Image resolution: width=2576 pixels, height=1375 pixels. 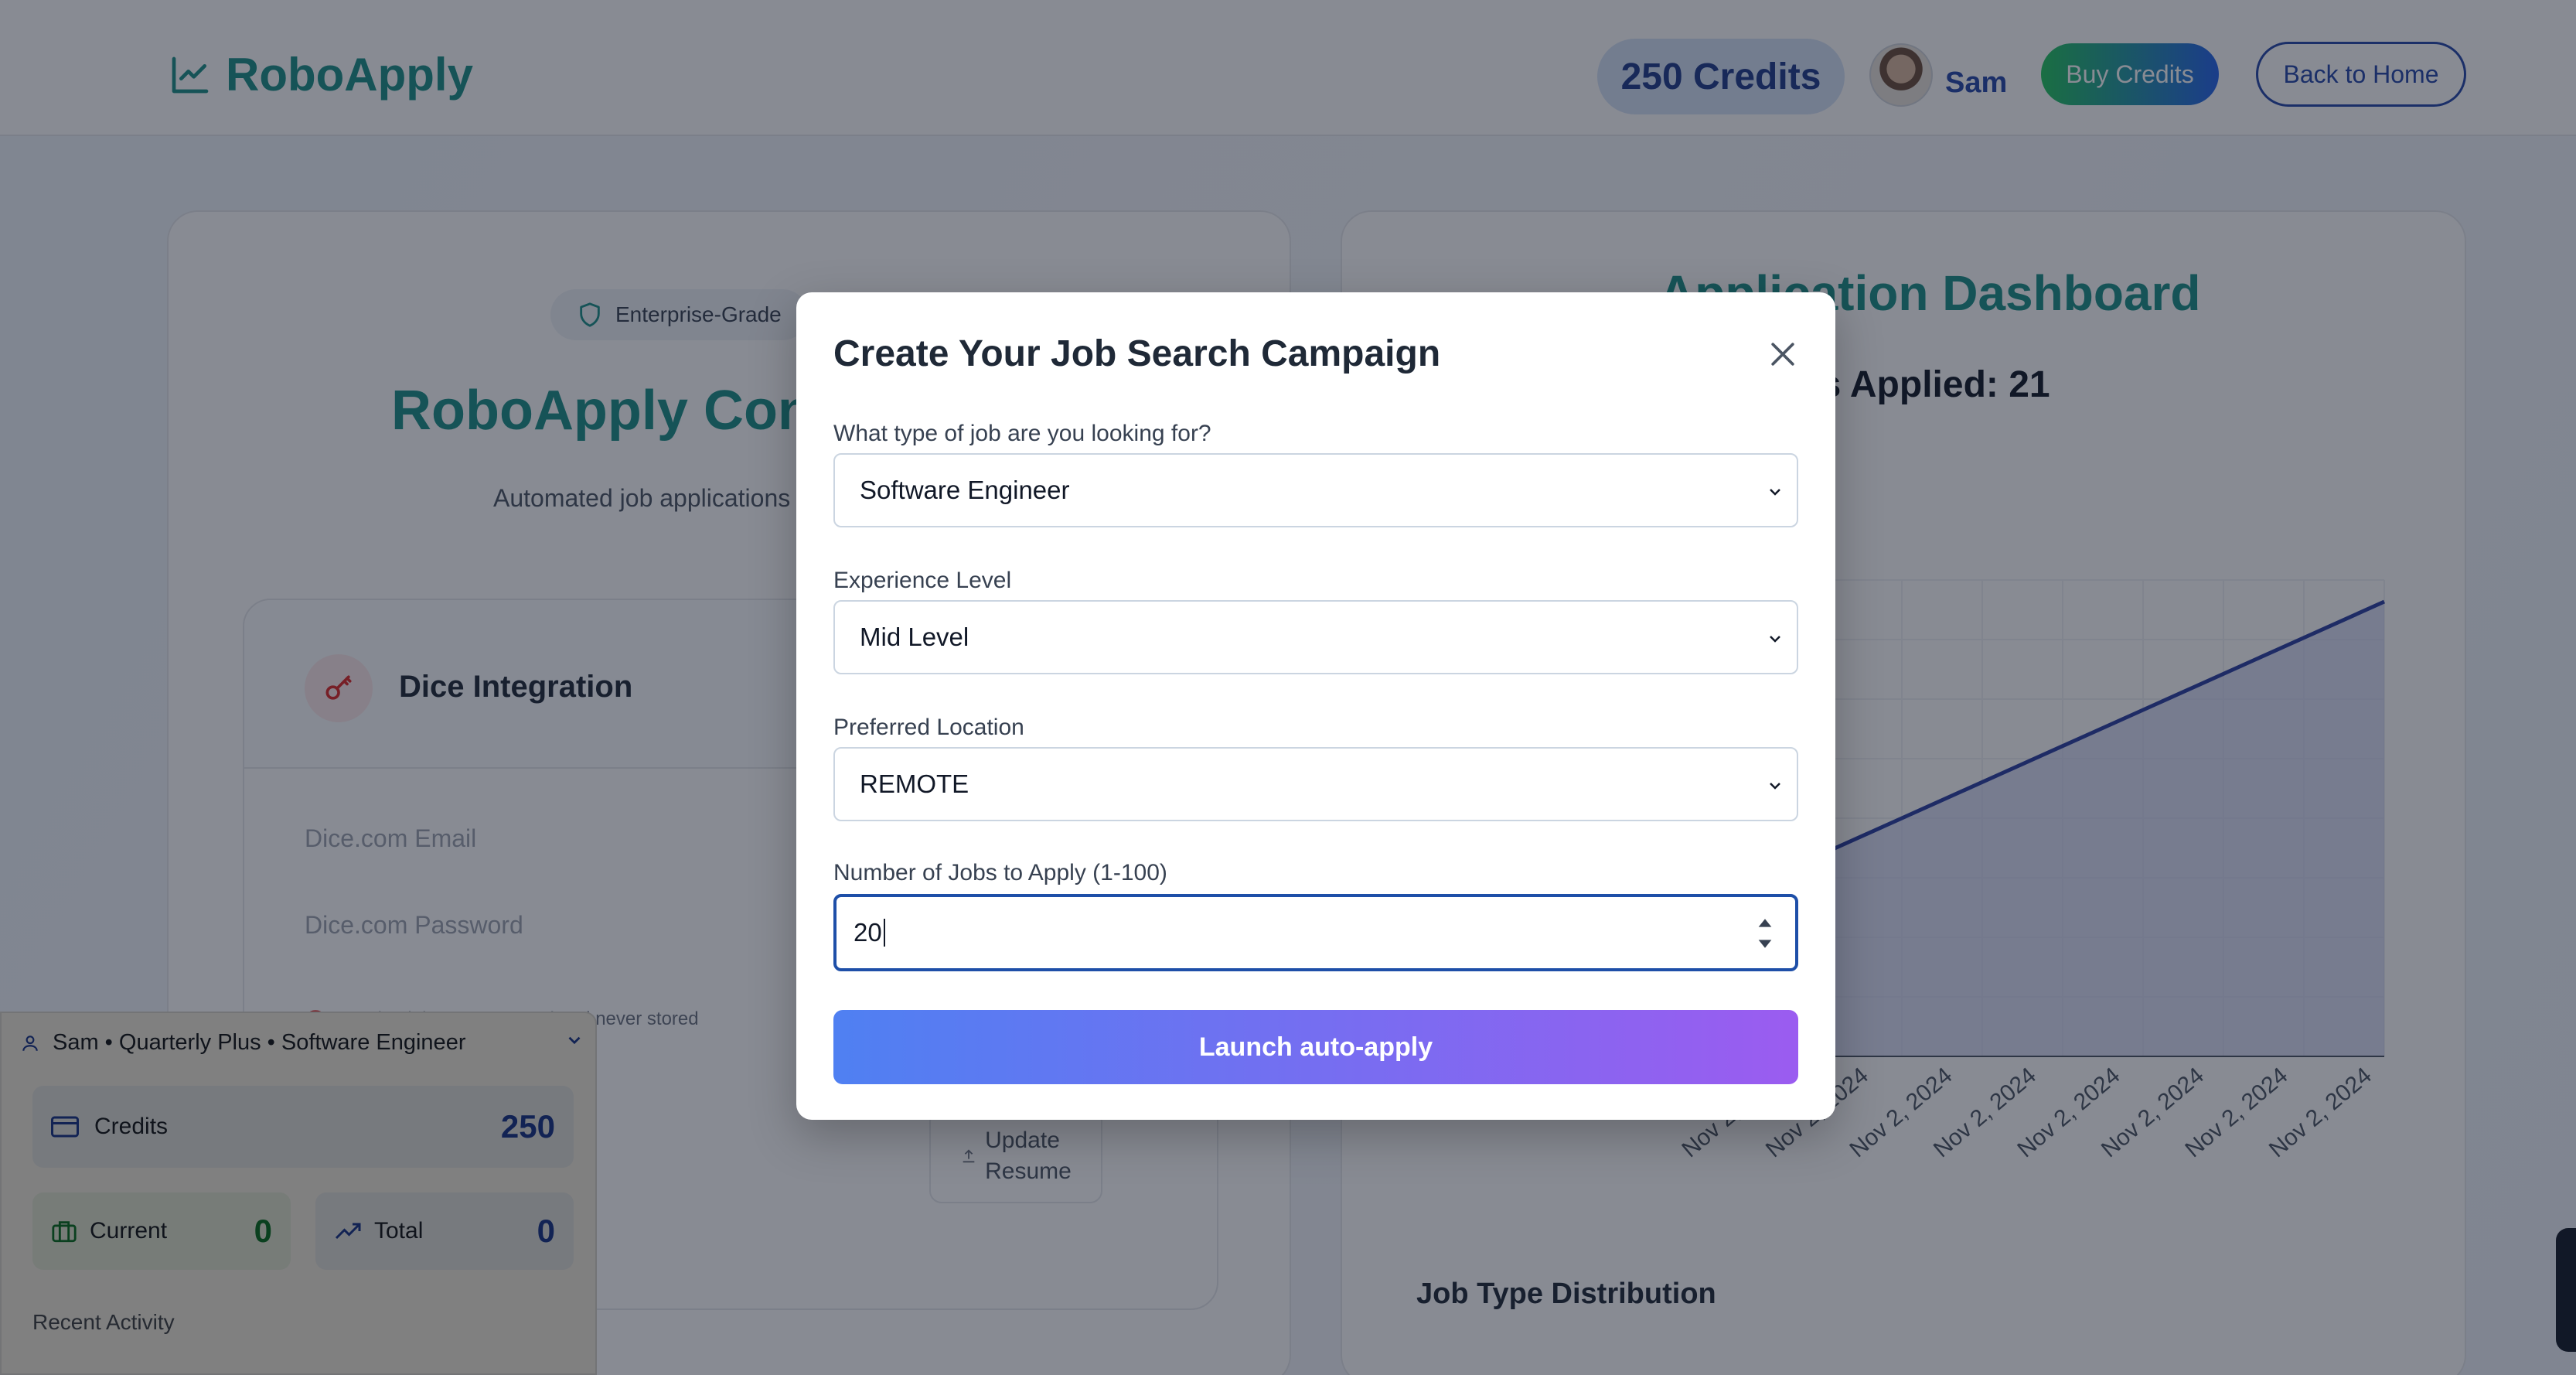 What do you see at coordinates (444, 1231) in the screenshot?
I see `widget-total: Total 0` at bounding box center [444, 1231].